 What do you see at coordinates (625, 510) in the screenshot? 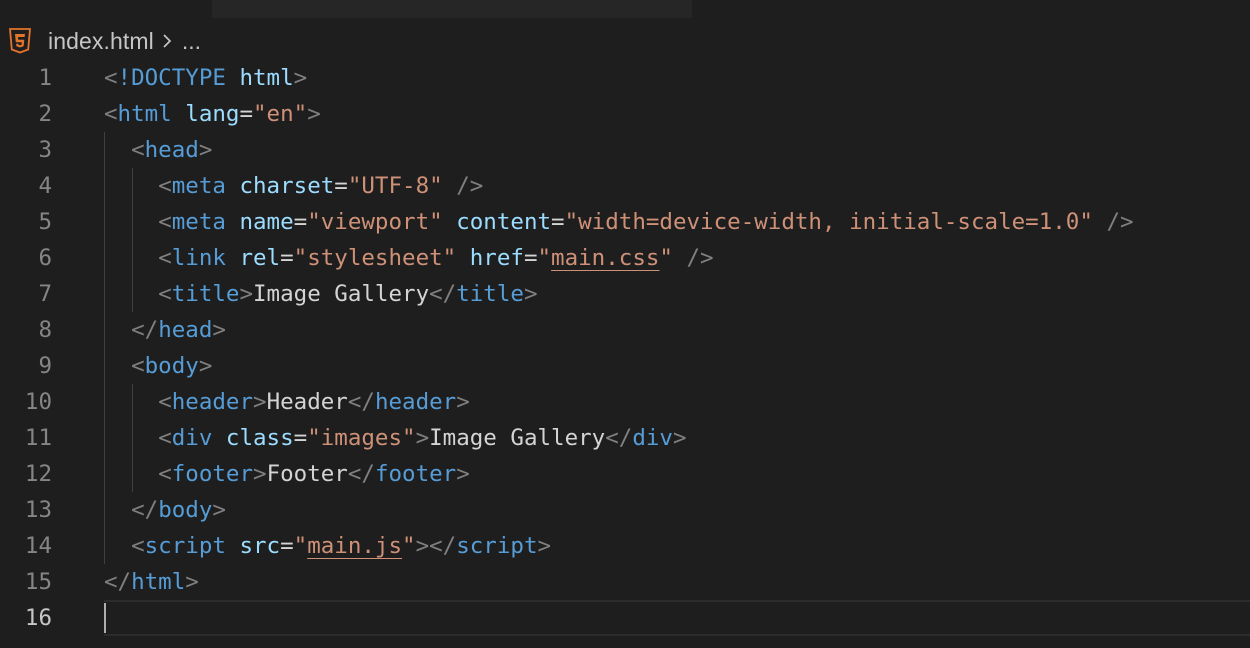
I see `code-line: 13 </body>` at bounding box center [625, 510].